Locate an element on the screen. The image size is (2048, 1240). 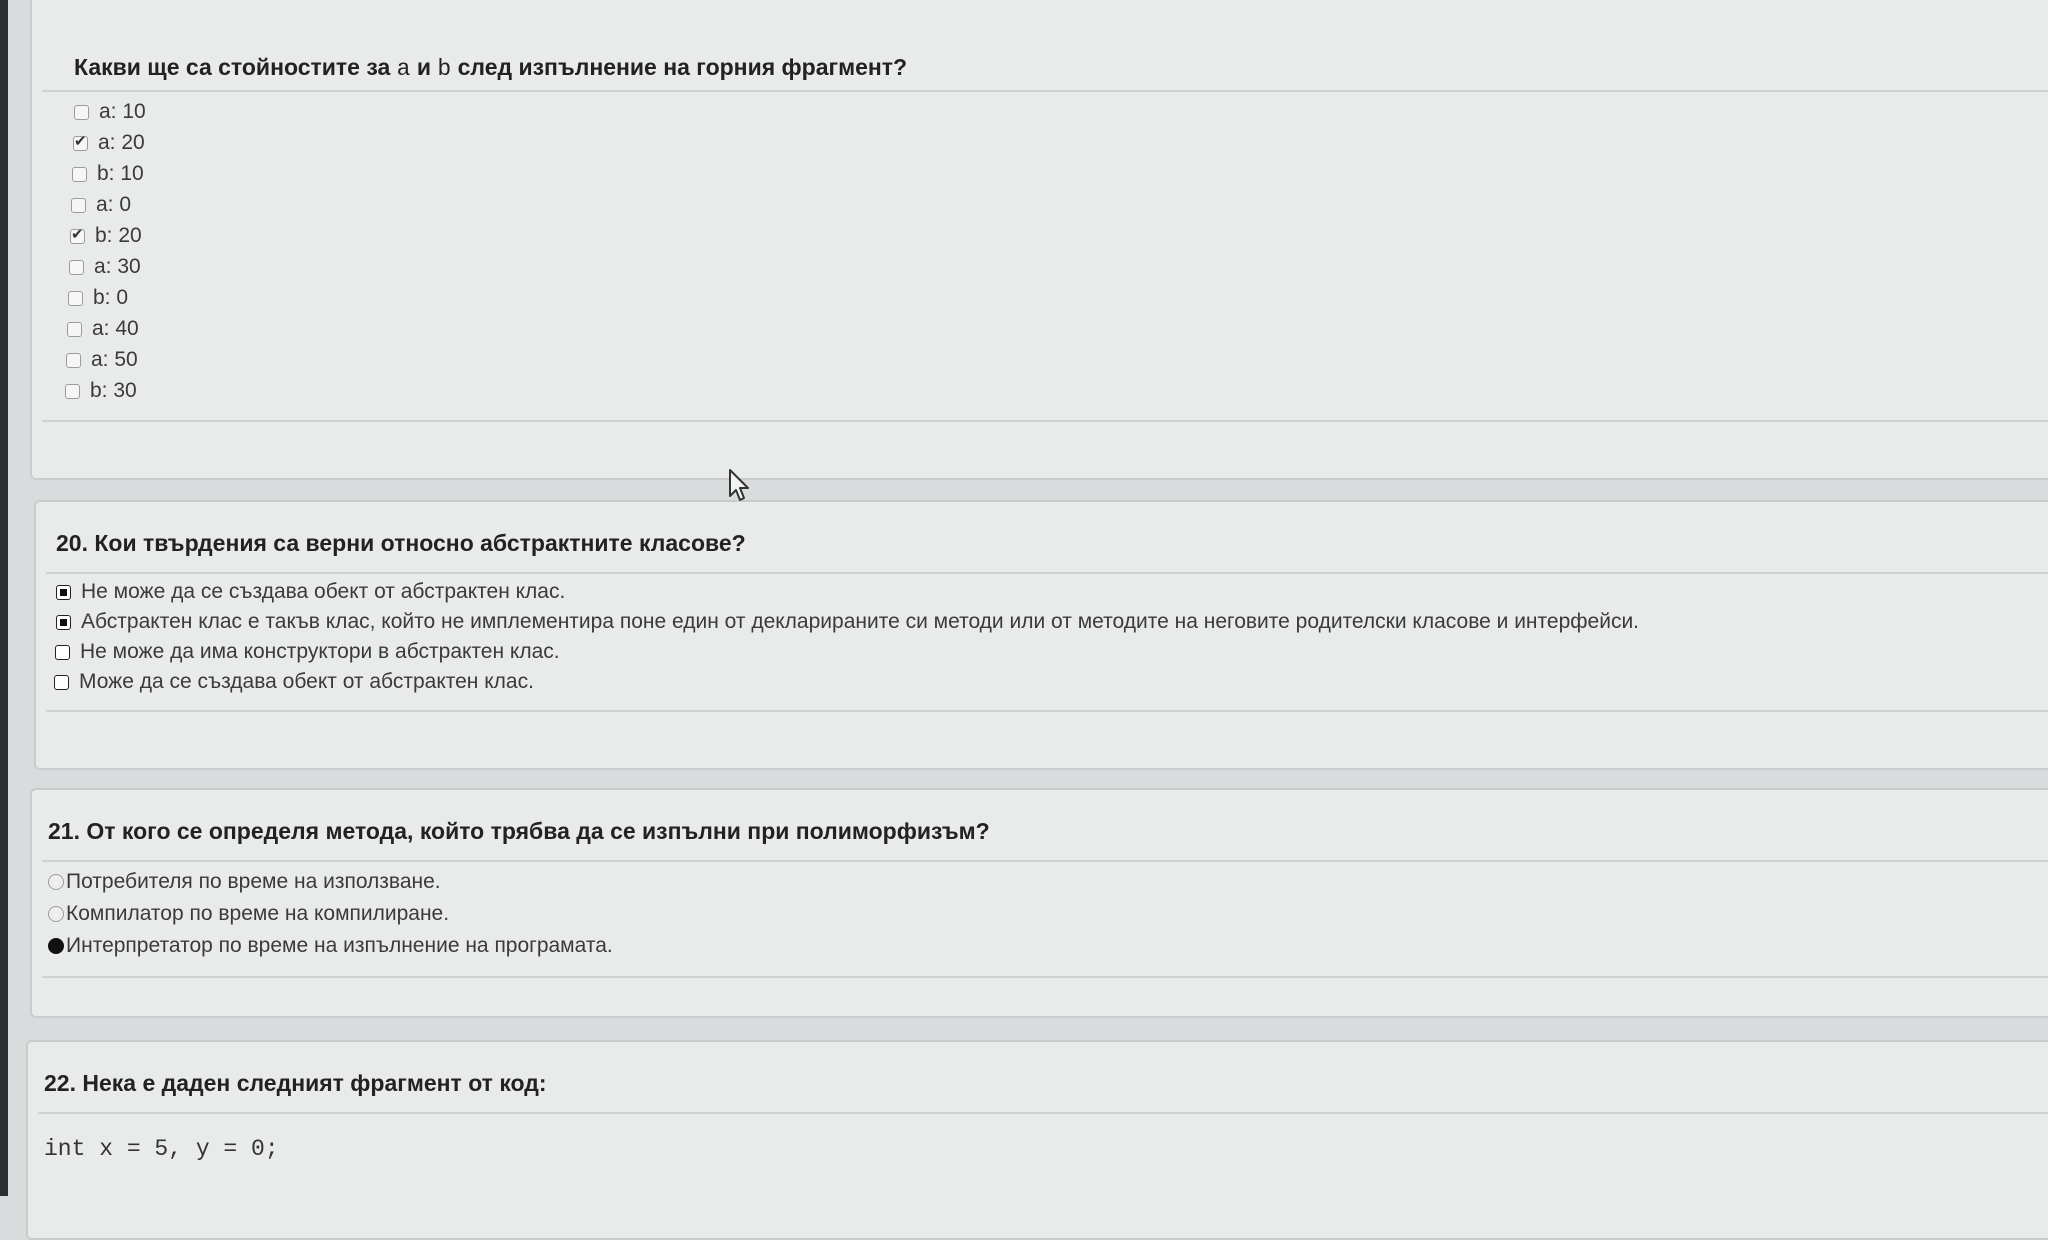
code-snippet: int x = 5, y = 0; is located at coordinates (161, 1149).